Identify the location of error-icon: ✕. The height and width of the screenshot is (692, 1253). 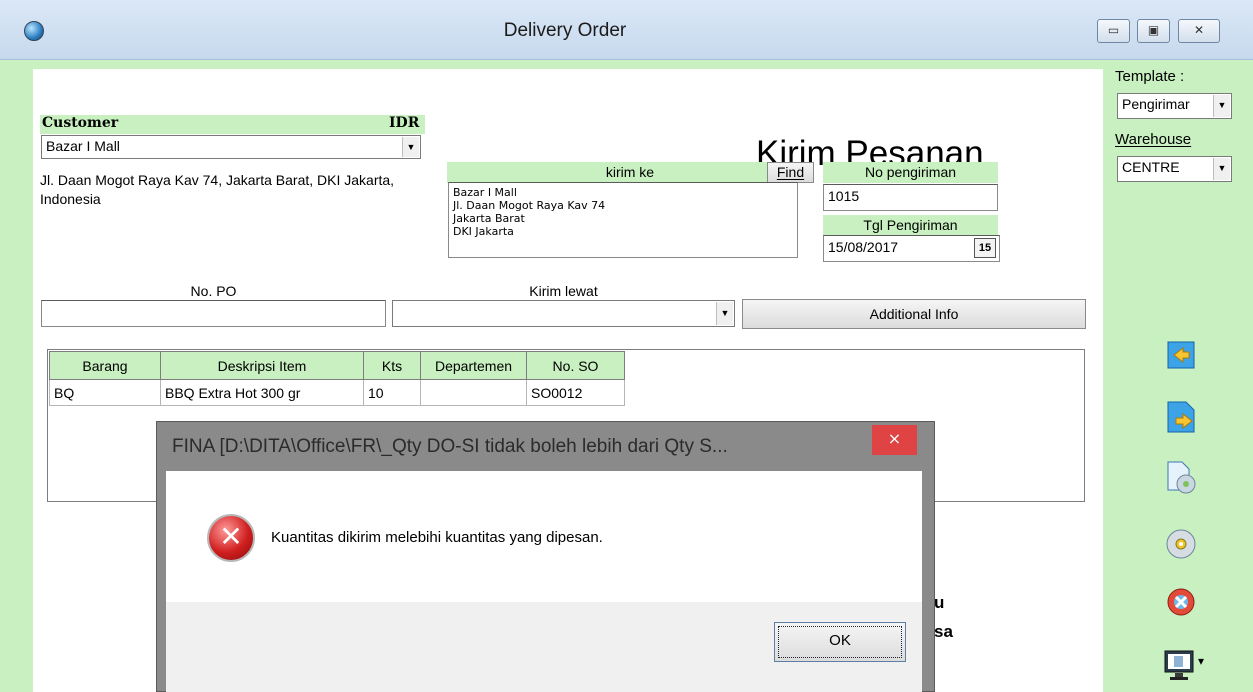
(231, 538).